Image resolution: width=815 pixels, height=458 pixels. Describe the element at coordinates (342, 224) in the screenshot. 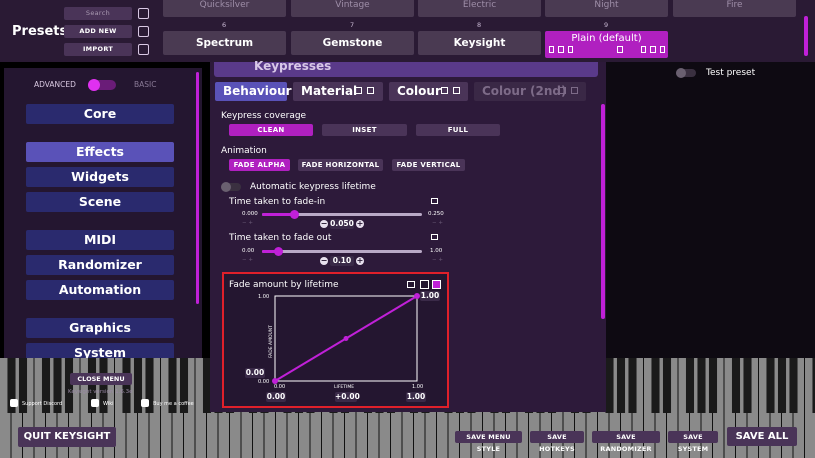

I see `fade-in-value: 0.050` at that location.